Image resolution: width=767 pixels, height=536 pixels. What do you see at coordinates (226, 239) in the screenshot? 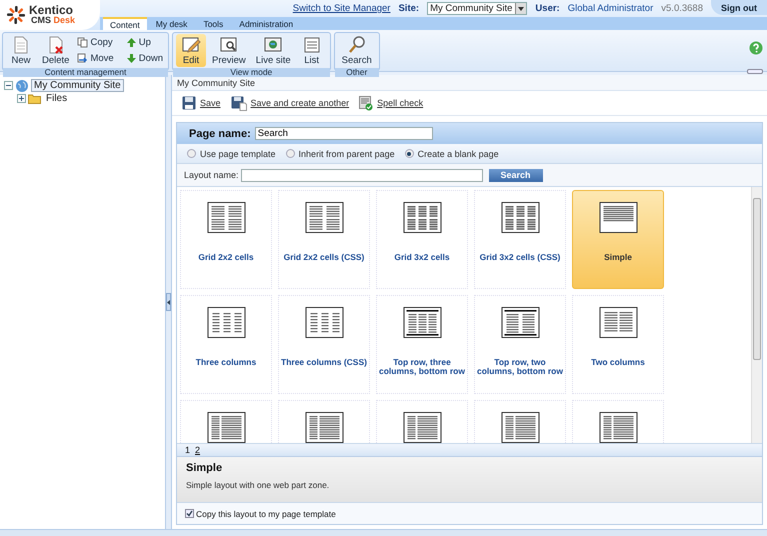
I see `layout-tile: Grid 2x2 cells` at bounding box center [226, 239].